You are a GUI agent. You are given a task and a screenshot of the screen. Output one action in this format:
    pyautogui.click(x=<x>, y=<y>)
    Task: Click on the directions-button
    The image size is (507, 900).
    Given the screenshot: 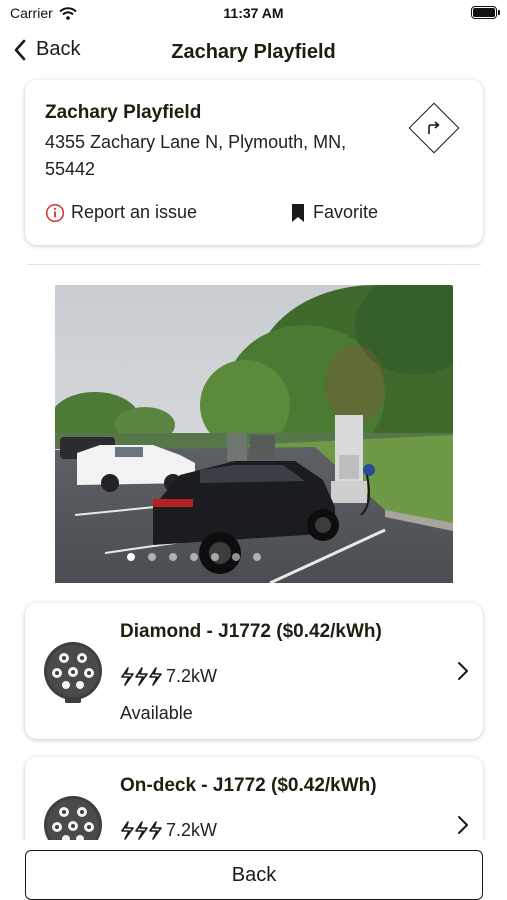 What is the action you would take?
    pyautogui.click(x=434, y=128)
    